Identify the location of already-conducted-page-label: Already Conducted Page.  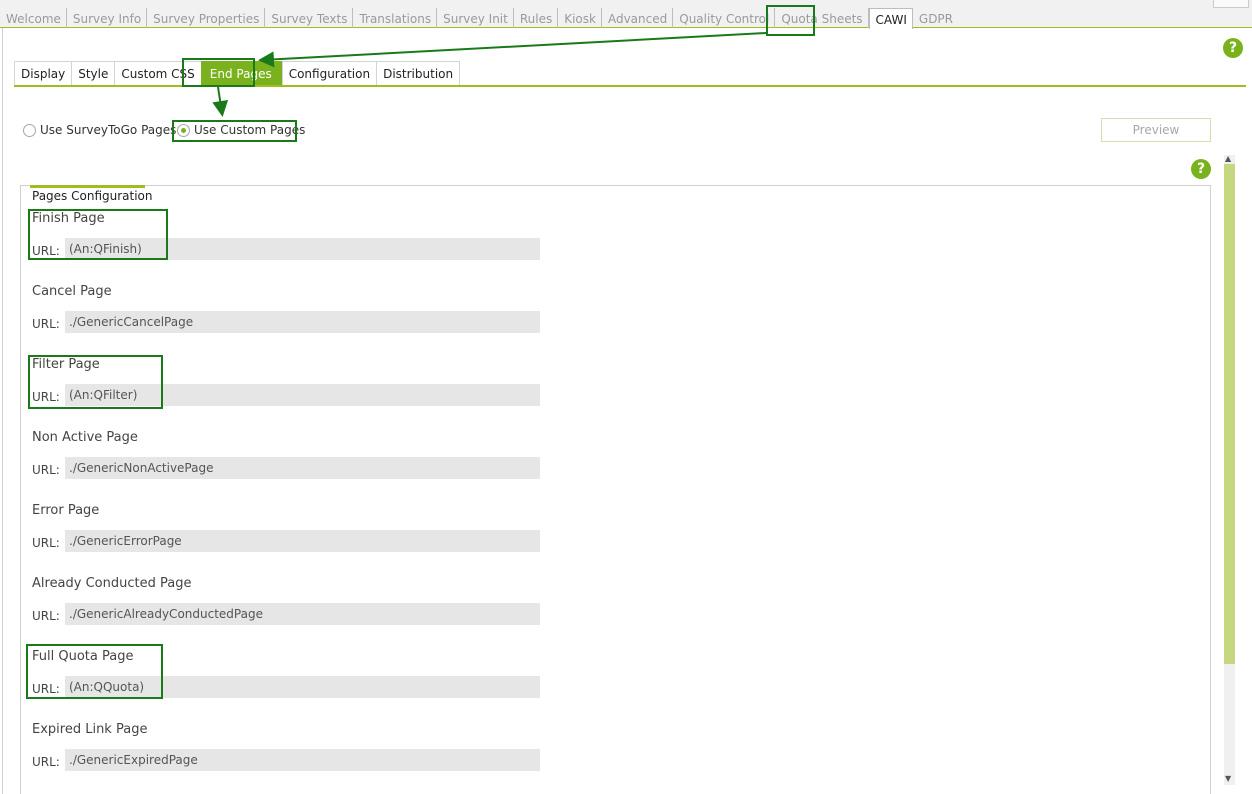
(112, 583).